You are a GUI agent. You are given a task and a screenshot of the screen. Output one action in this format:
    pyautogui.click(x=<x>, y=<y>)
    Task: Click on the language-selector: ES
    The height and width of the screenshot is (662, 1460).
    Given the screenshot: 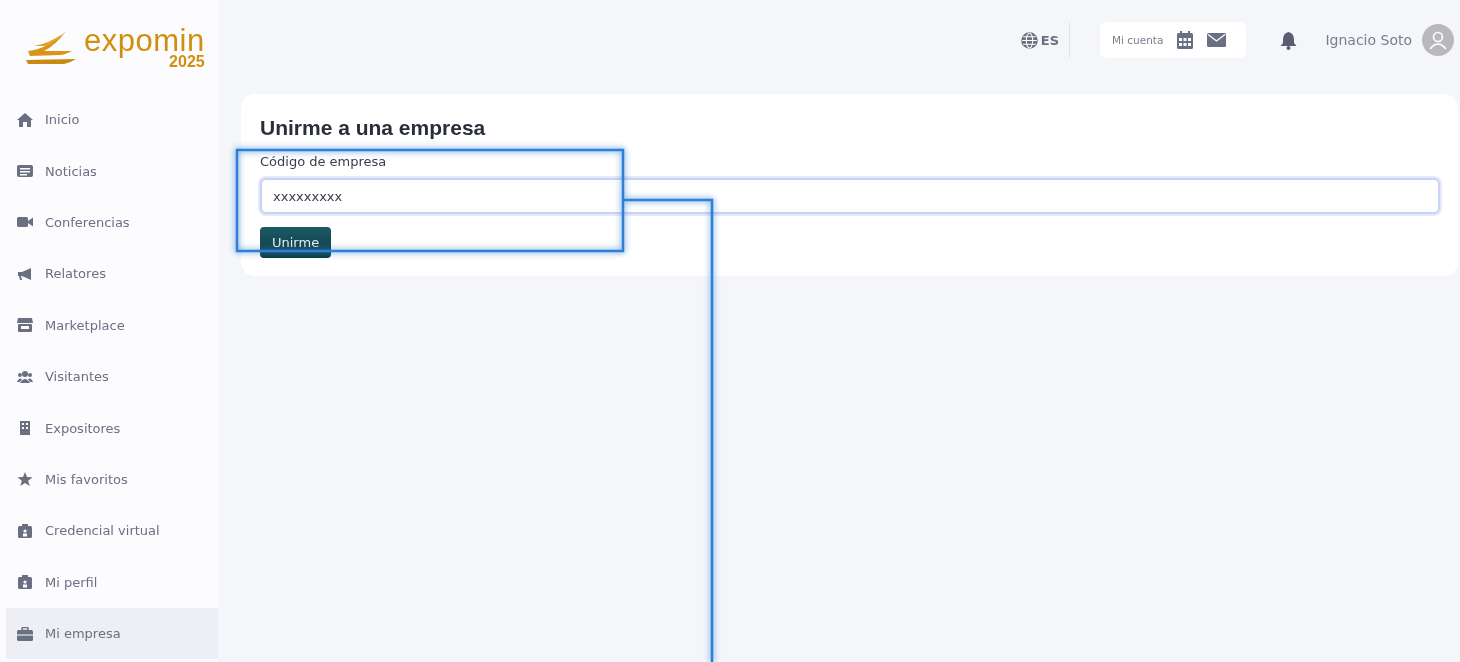 What is the action you would take?
    pyautogui.click(x=1045, y=40)
    